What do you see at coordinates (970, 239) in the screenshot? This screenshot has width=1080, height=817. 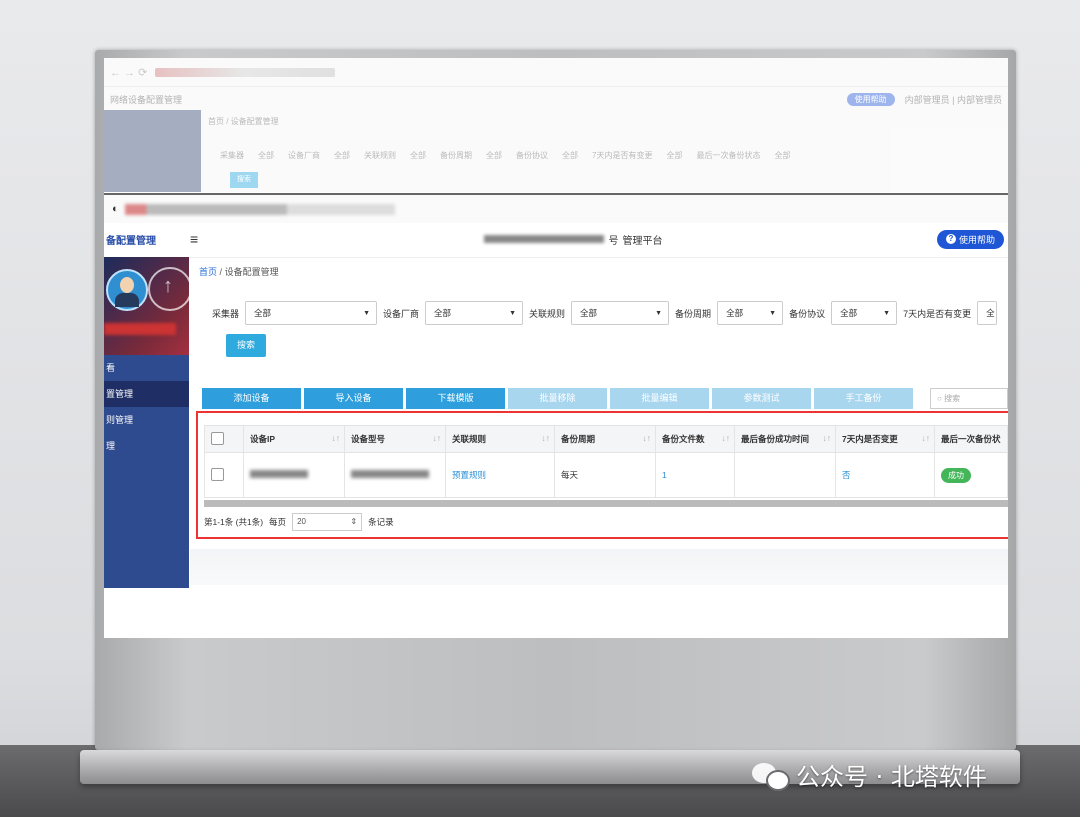 I see `help-button: ? 使用帮助` at bounding box center [970, 239].